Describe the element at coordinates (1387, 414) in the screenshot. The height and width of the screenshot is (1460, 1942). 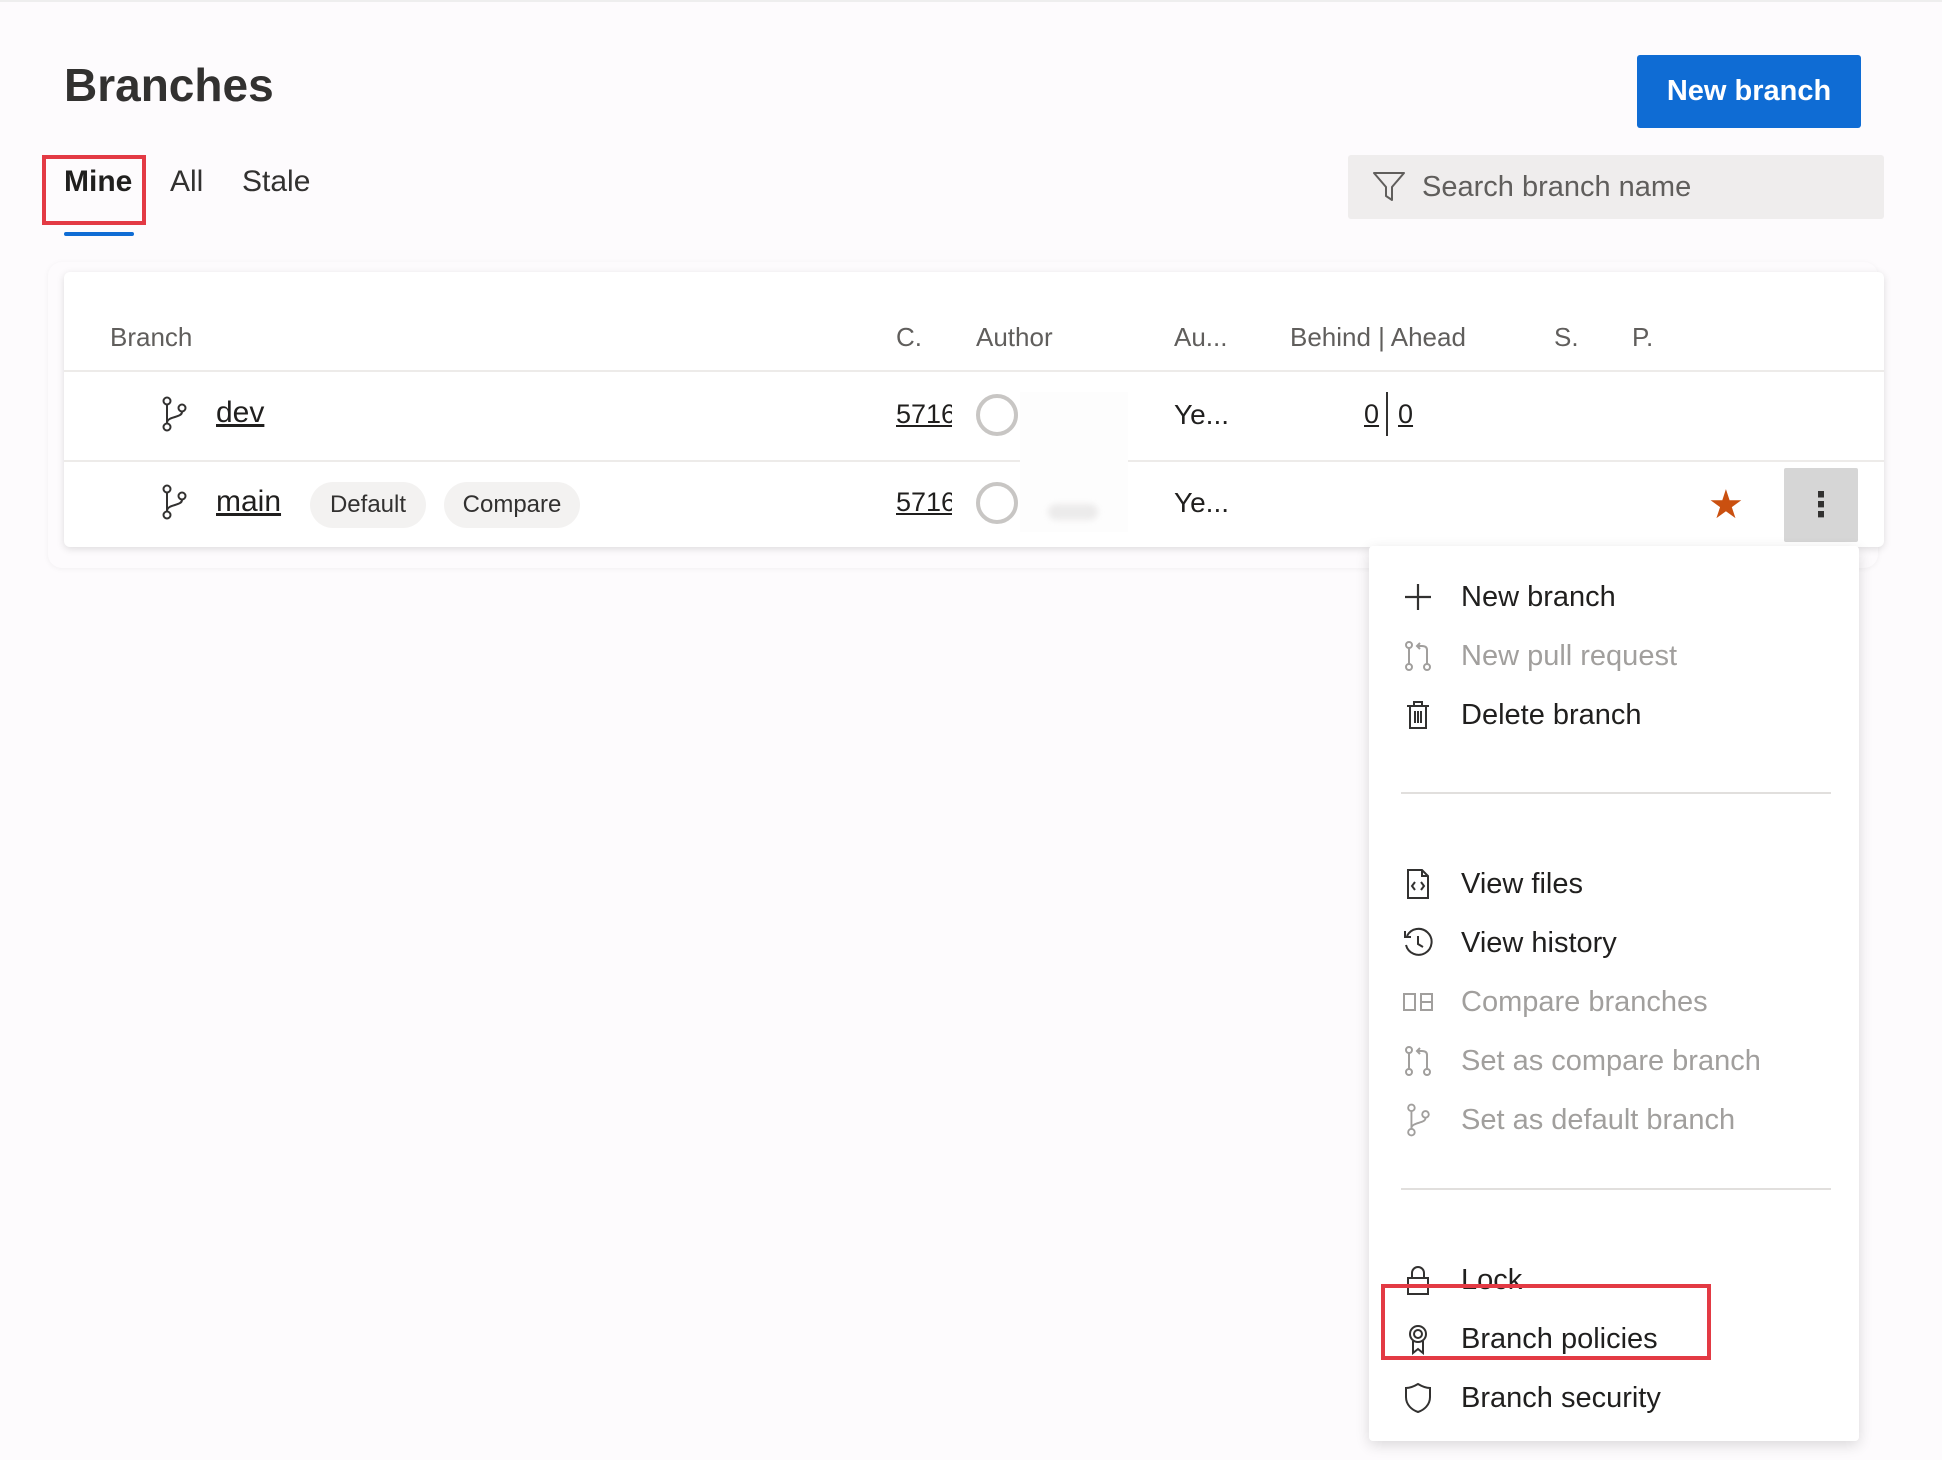
I see `behind-ahead-divider` at that location.